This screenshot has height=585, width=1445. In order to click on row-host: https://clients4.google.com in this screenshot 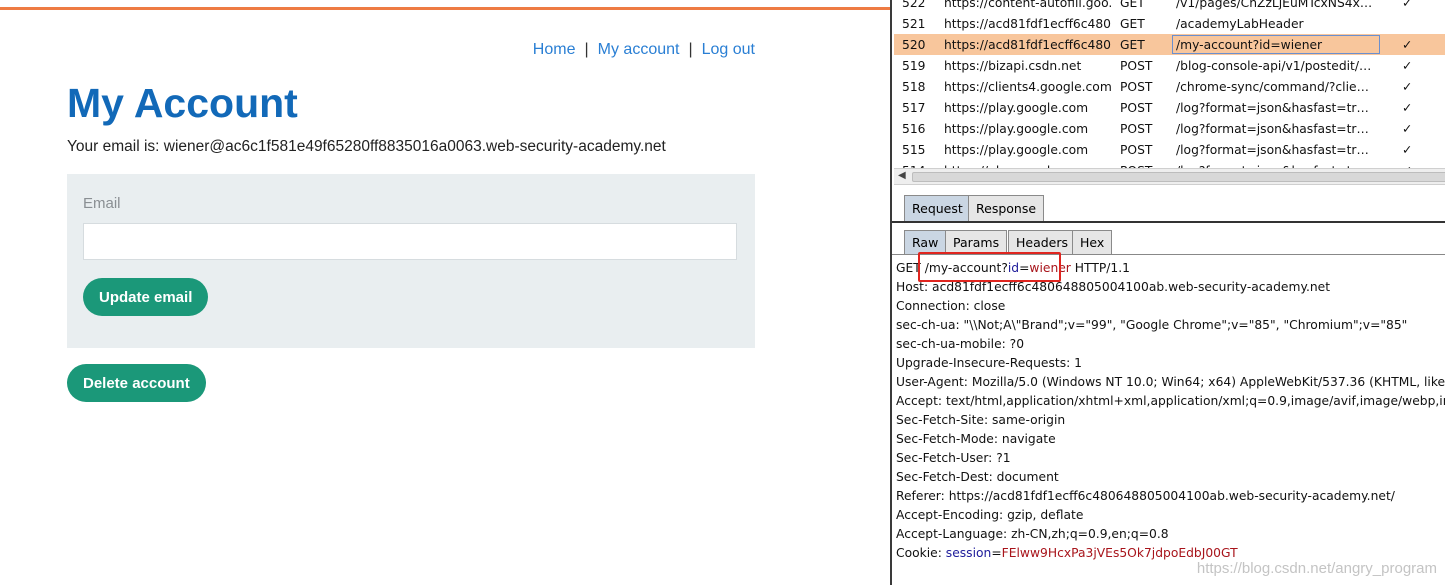, I will do `click(1028, 87)`.